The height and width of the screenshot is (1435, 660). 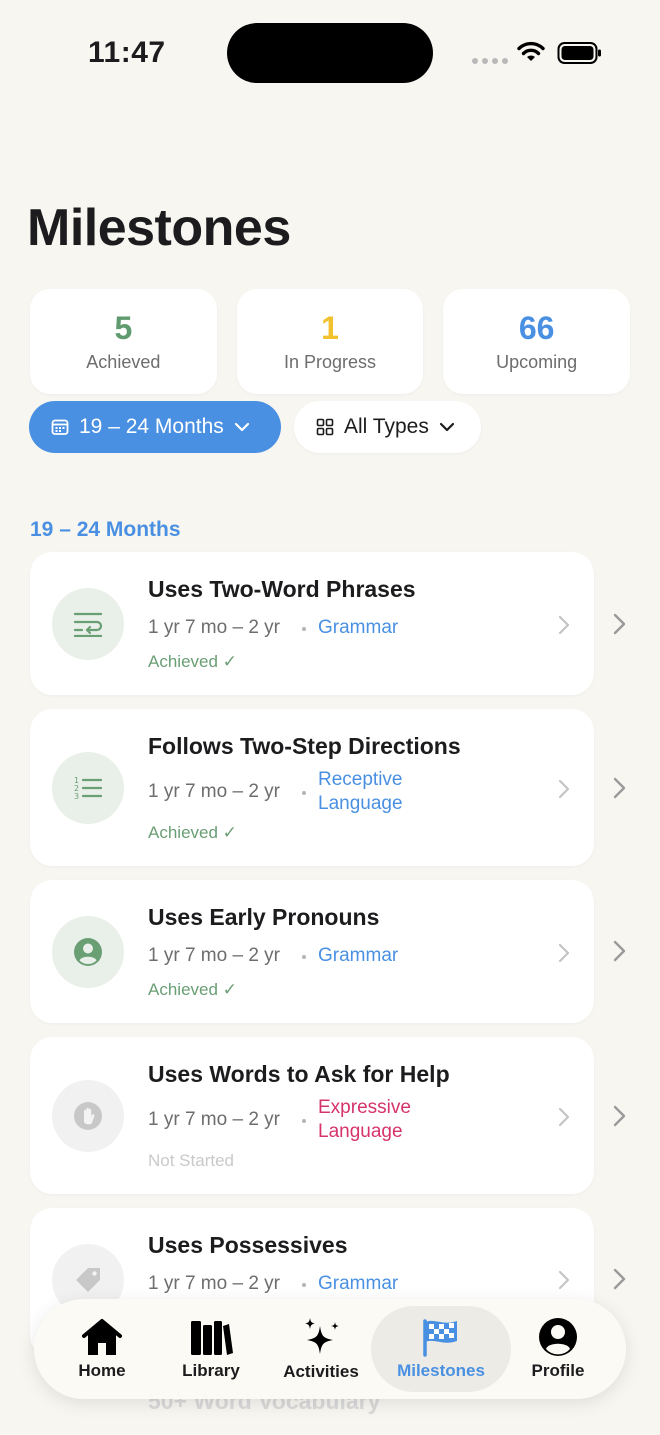 I want to click on text-wrap-icon, so click(x=88, y=624).